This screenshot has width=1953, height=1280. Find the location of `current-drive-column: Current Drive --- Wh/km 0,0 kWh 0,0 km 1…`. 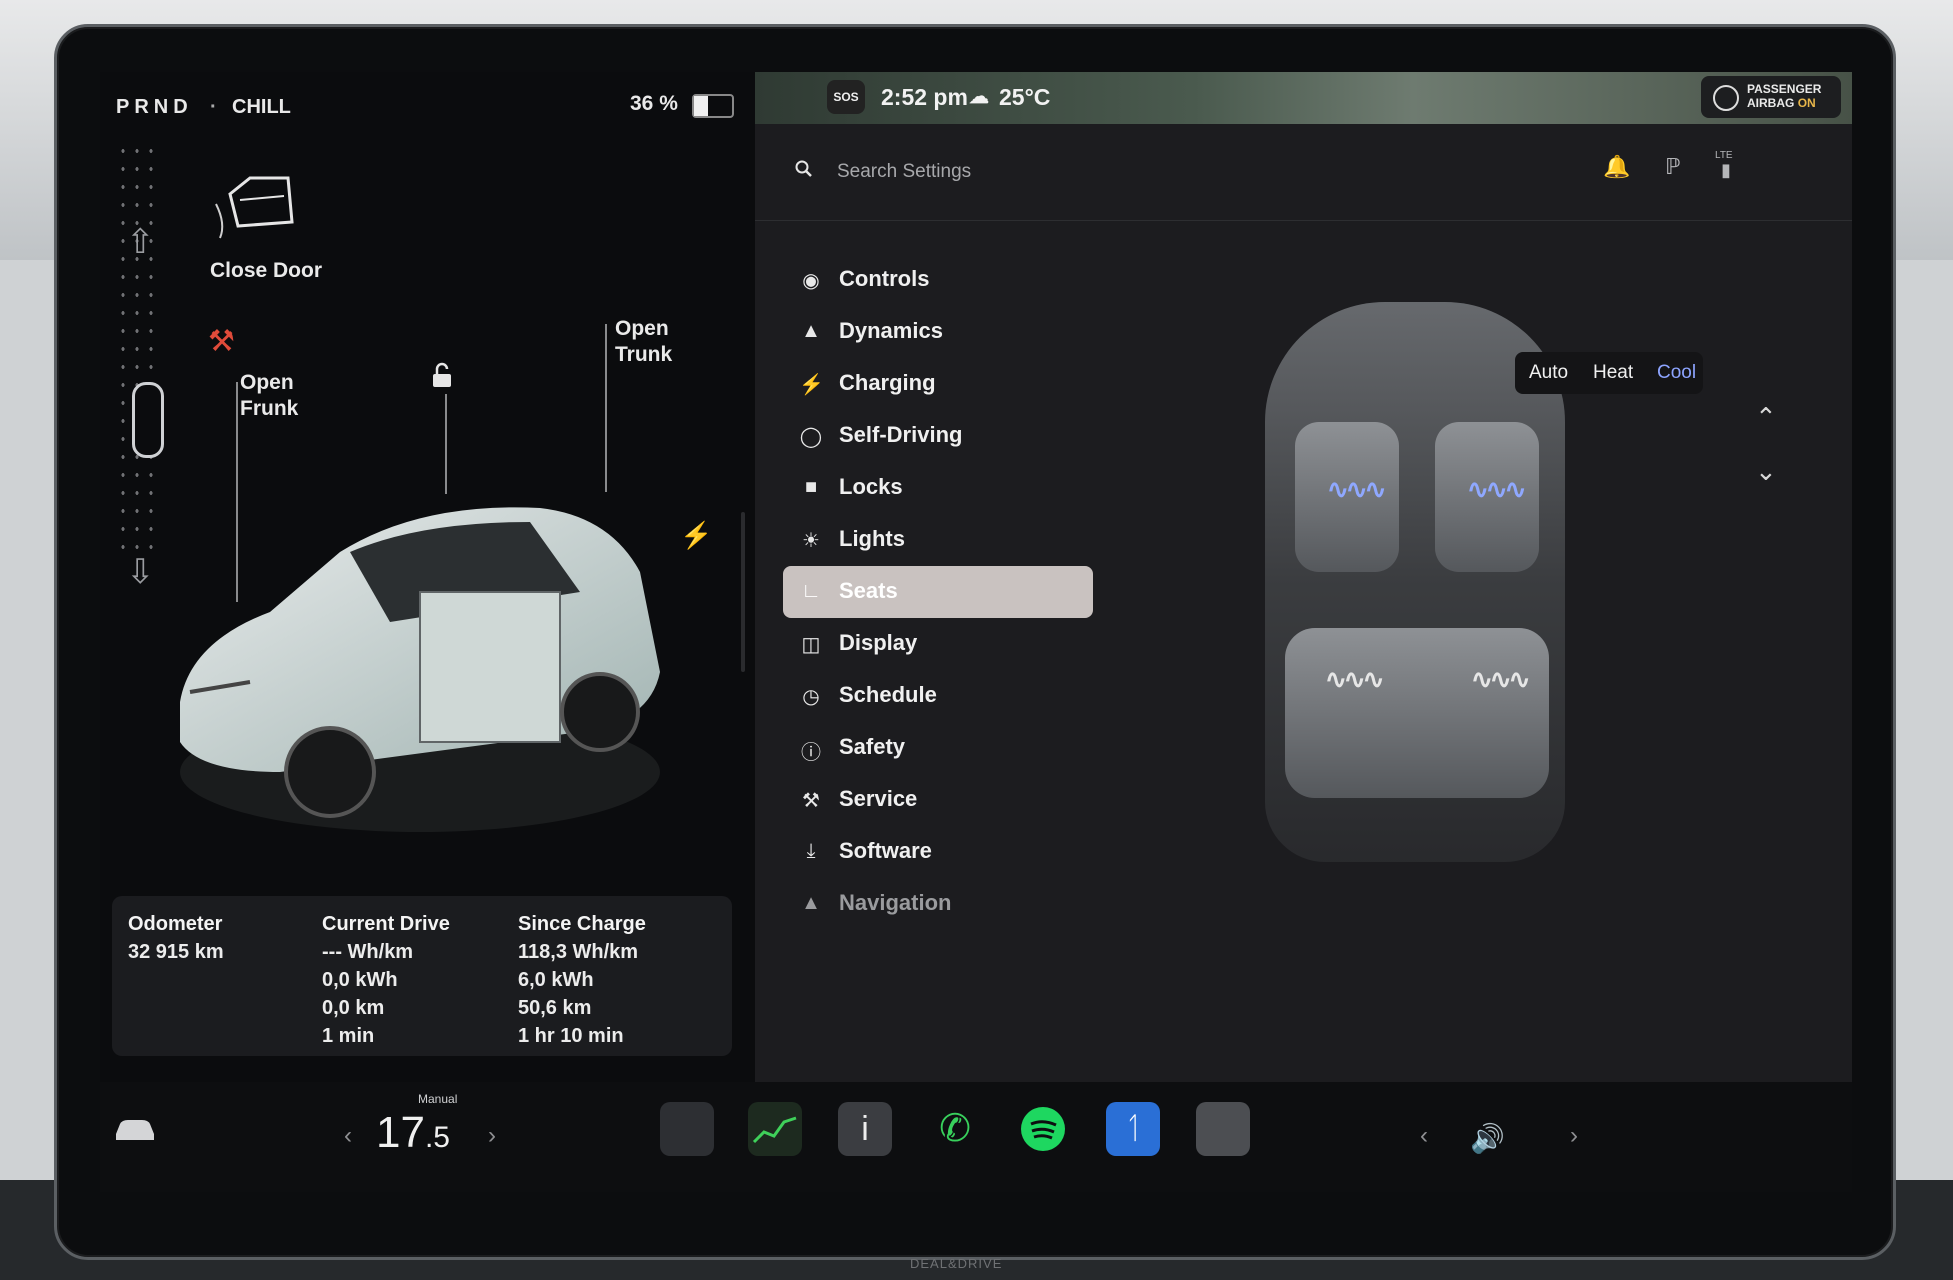

current-drive-column: Current Drive --- Wh/km 0,0 kWh 0,0 km 1… is located at coordinates (386, 980).